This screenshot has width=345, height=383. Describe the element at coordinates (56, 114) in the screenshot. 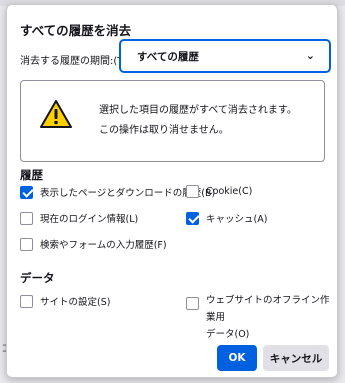

I see `warning-icon` at that location.